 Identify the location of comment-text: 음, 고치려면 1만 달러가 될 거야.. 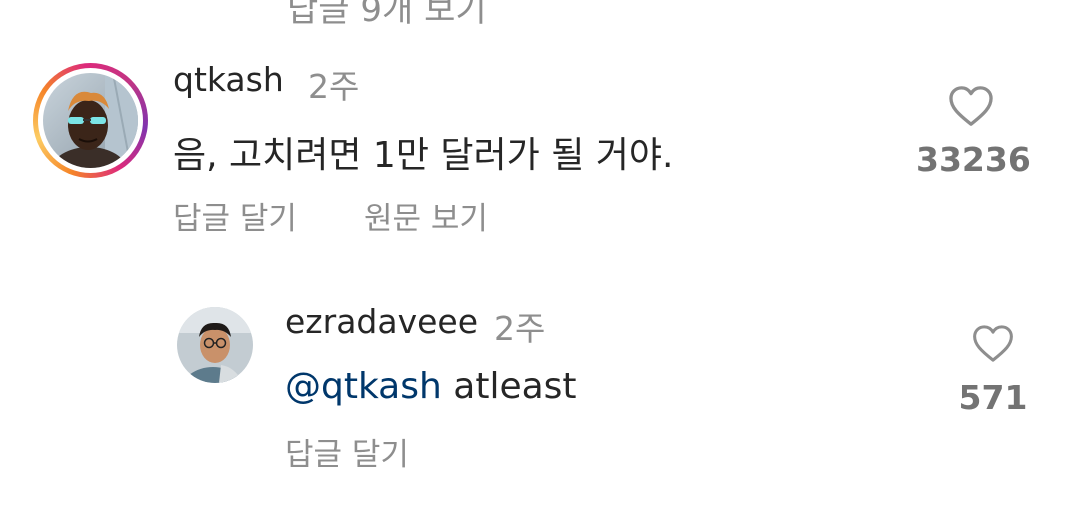
(423, 155).